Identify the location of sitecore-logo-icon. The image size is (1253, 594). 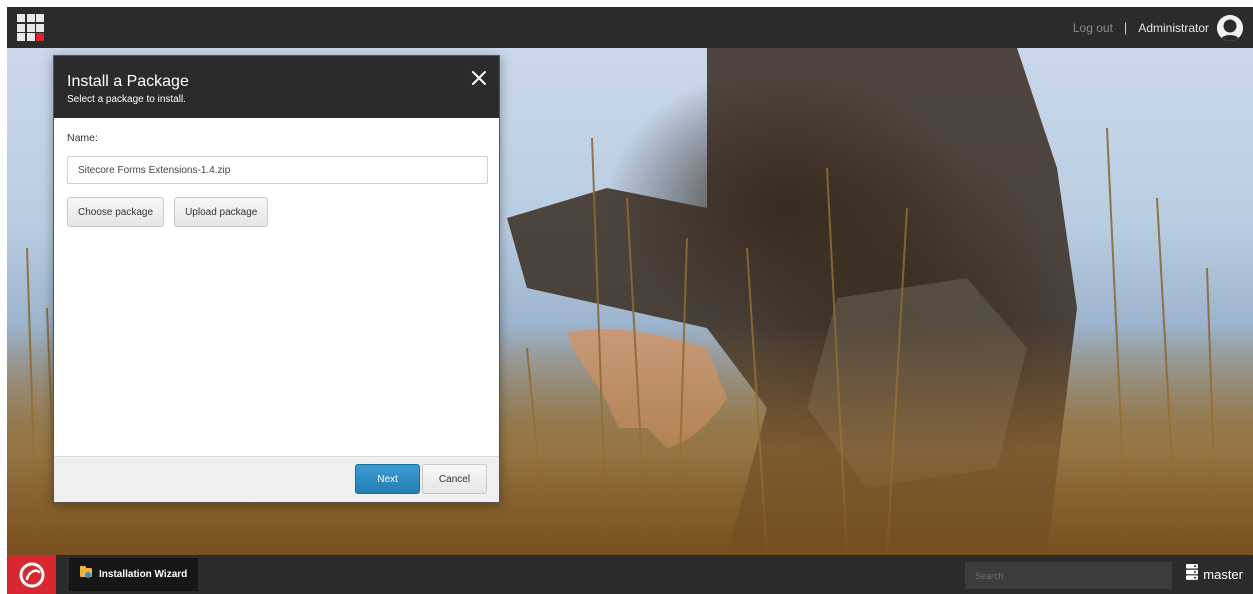
(31, 574).